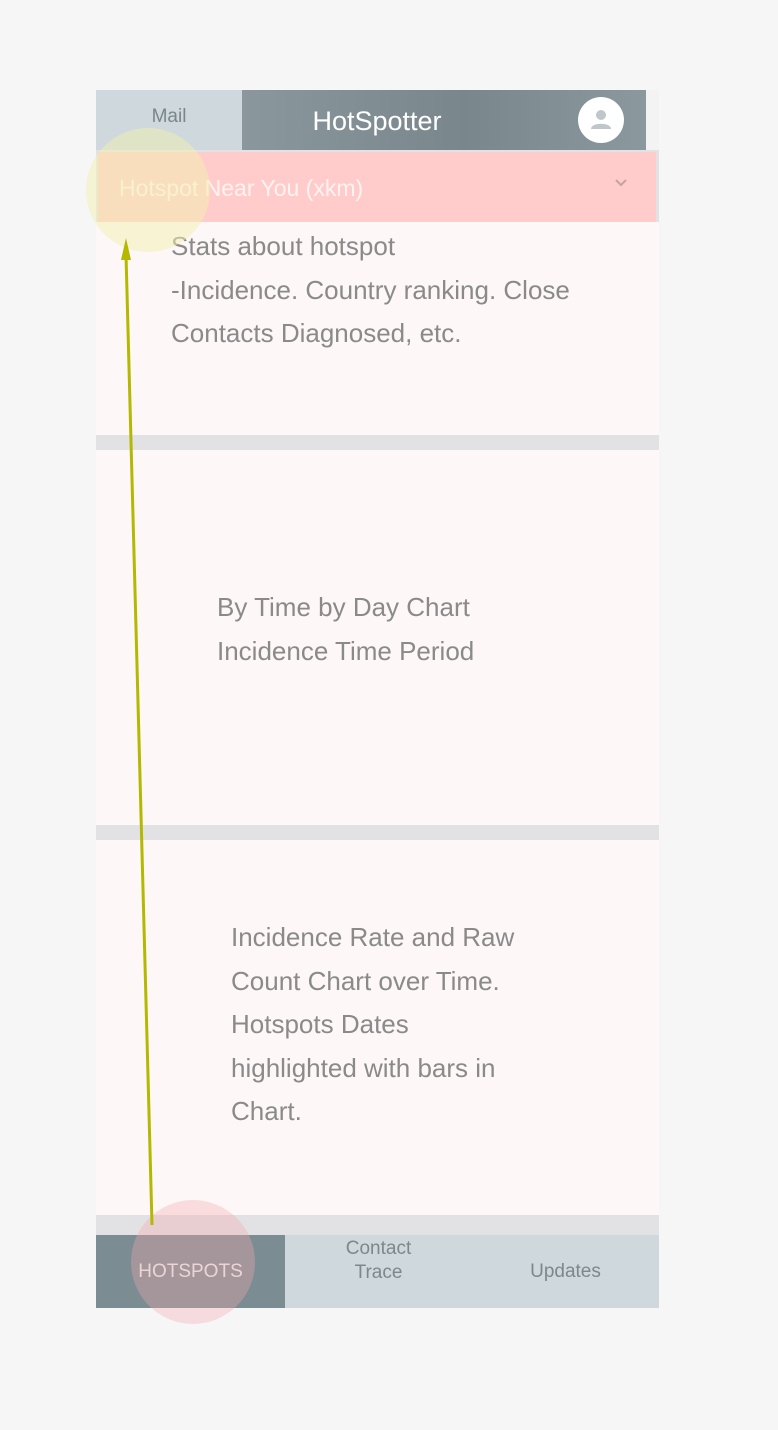 This screenshot has height=1430, width=778. Describe the element at coordinates (283, 246) in the screenshot. I see `card-text-line: Stats about hotspot` at that location.